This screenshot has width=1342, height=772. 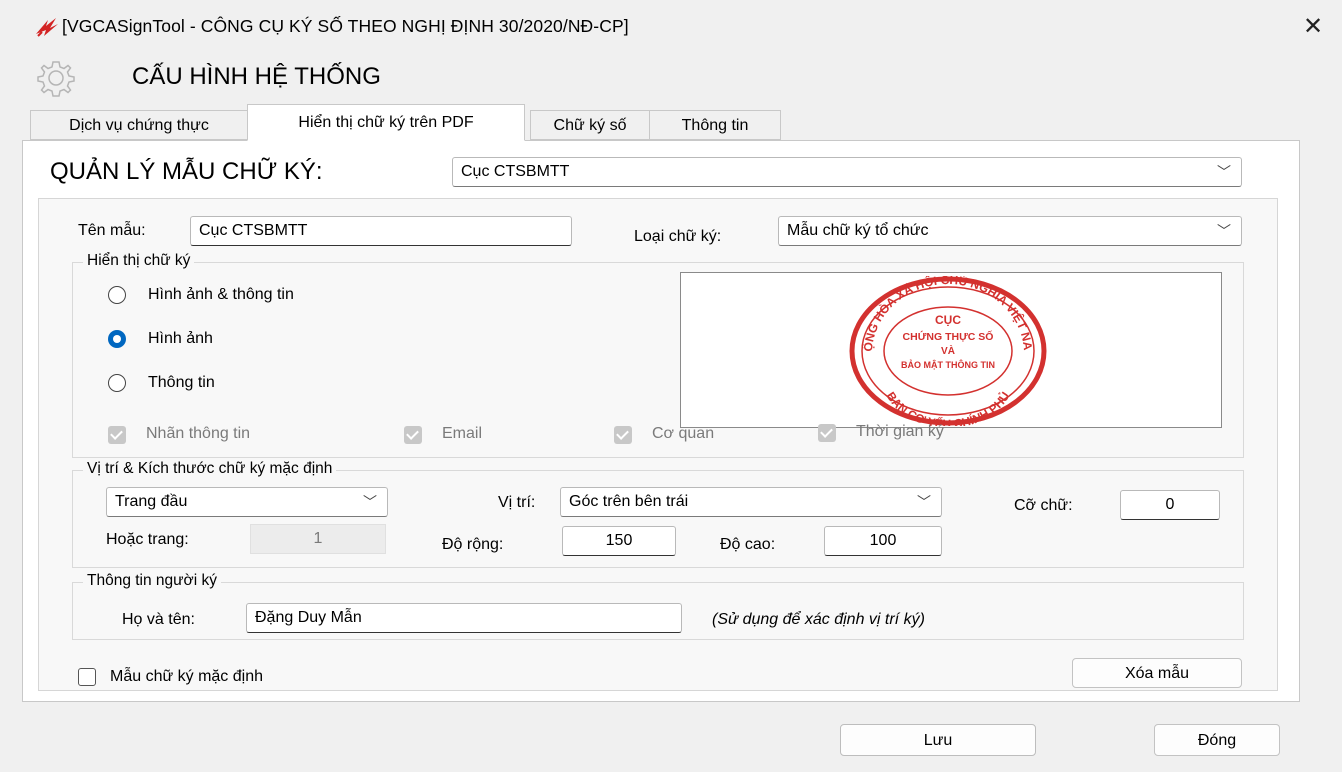 I want to click on checkbox-signing-time, so click(x=827, y=433).